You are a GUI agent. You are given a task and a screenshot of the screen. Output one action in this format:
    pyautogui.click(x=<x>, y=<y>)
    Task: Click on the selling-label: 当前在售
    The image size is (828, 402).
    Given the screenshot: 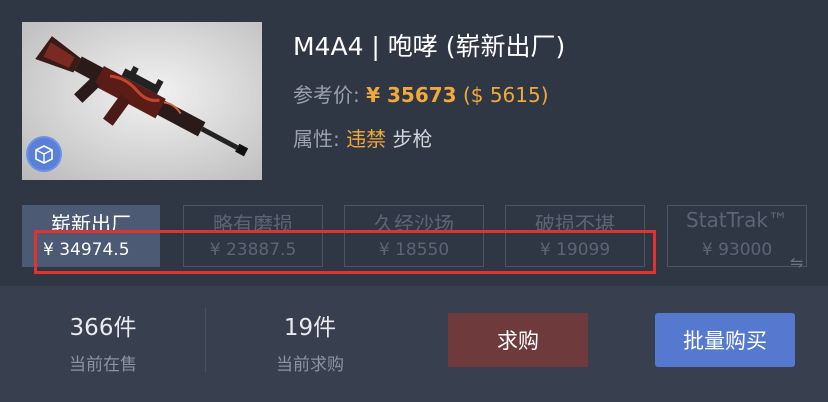 What is the action you would take?
    pyautogui.click(x=103, y=365)
    